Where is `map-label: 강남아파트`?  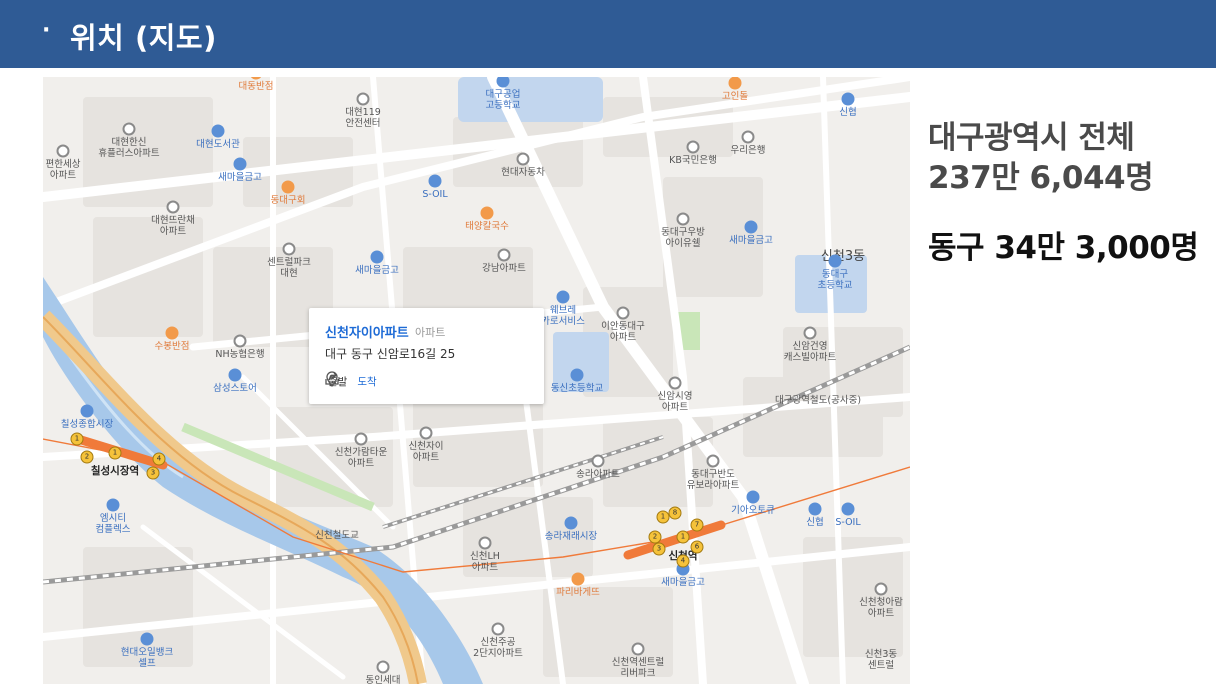
map-label: 강남아파트 is located at coordinates (504, 268).